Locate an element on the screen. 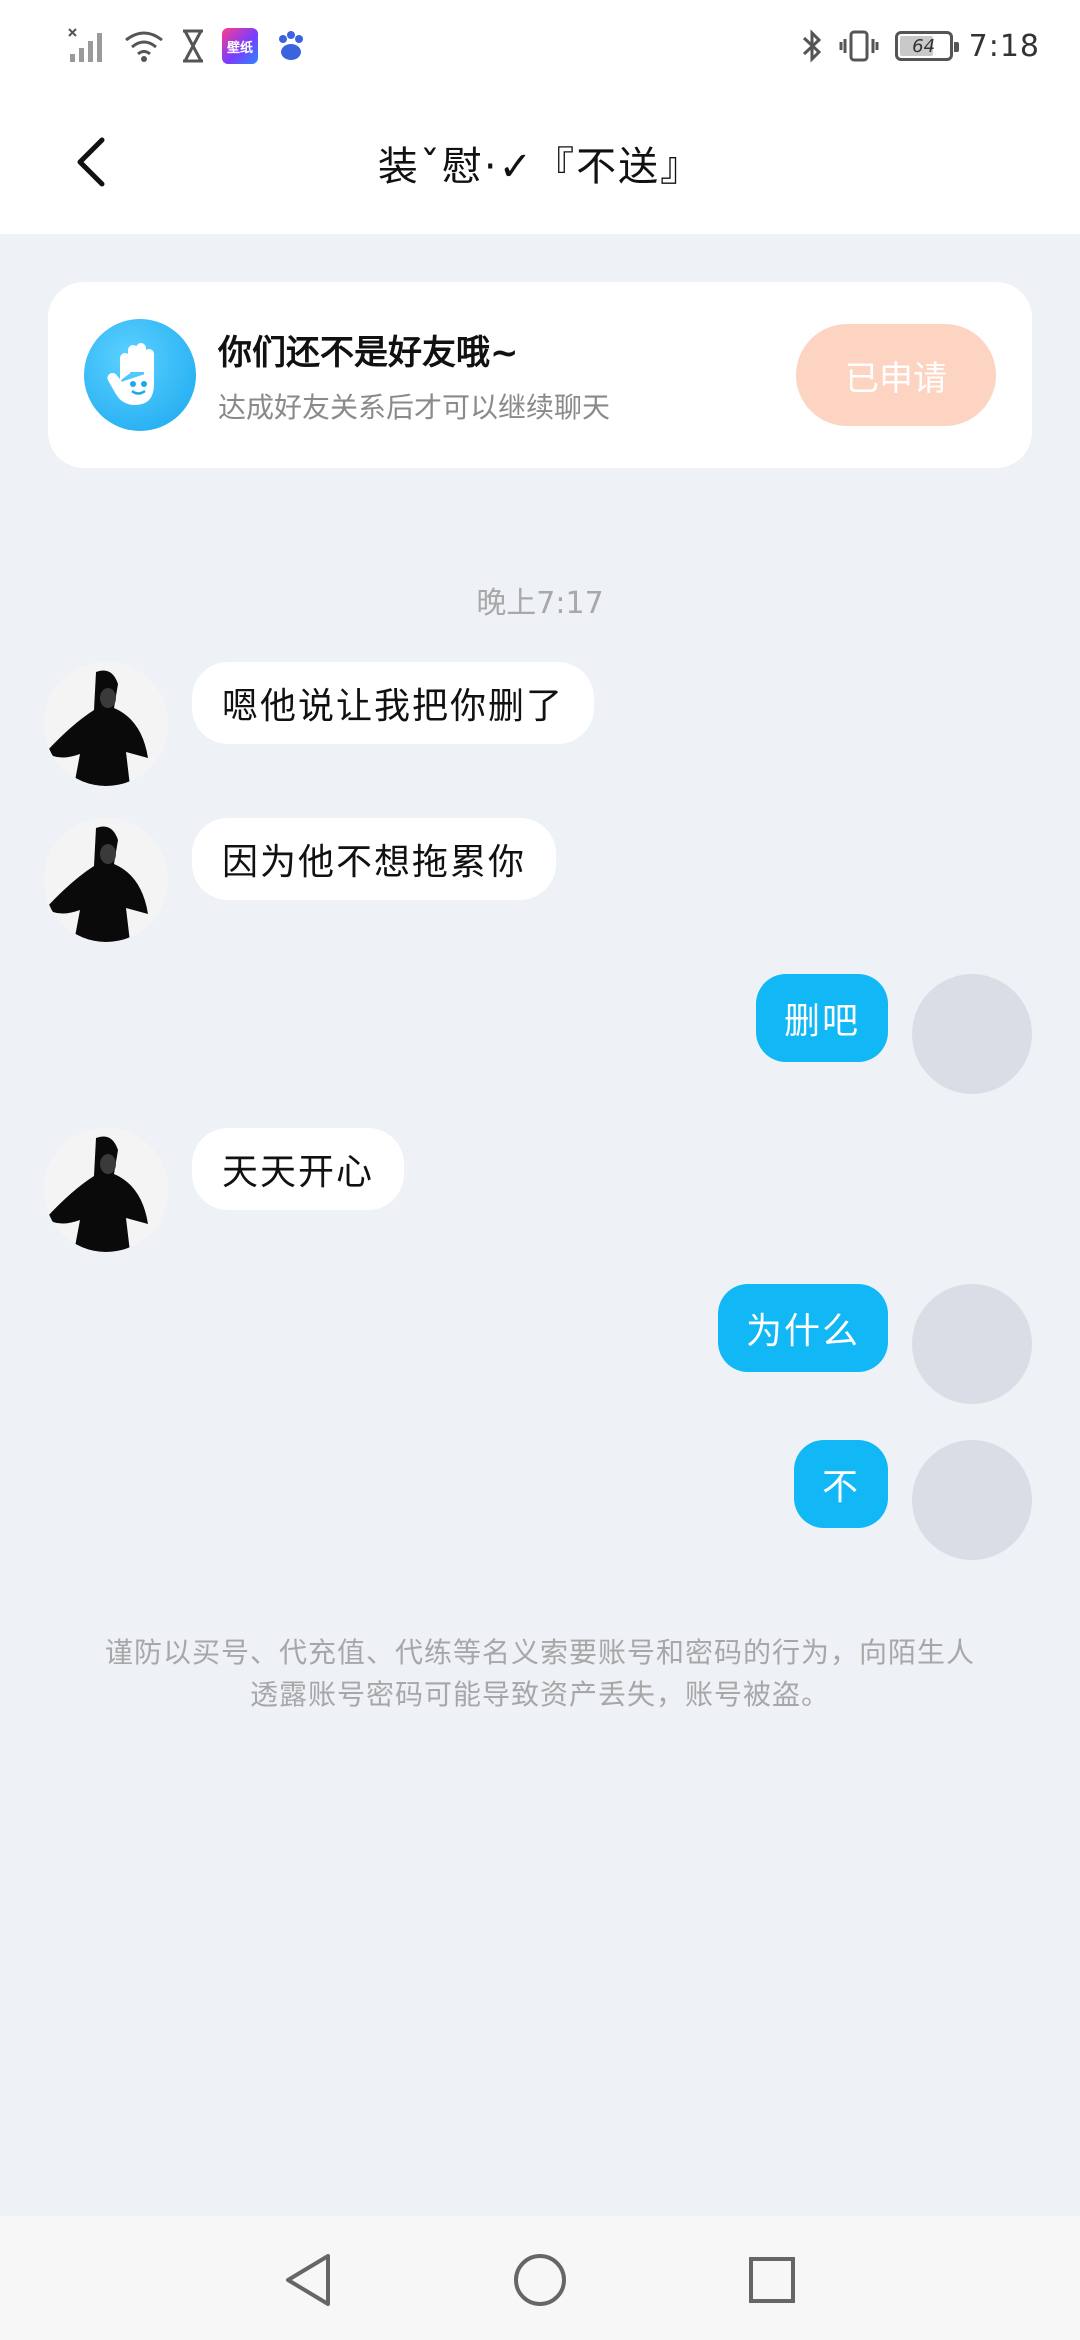 The image size is (1080, 2340). message-bubble-outgoing: 不 is located at coordinates (840, 1484).